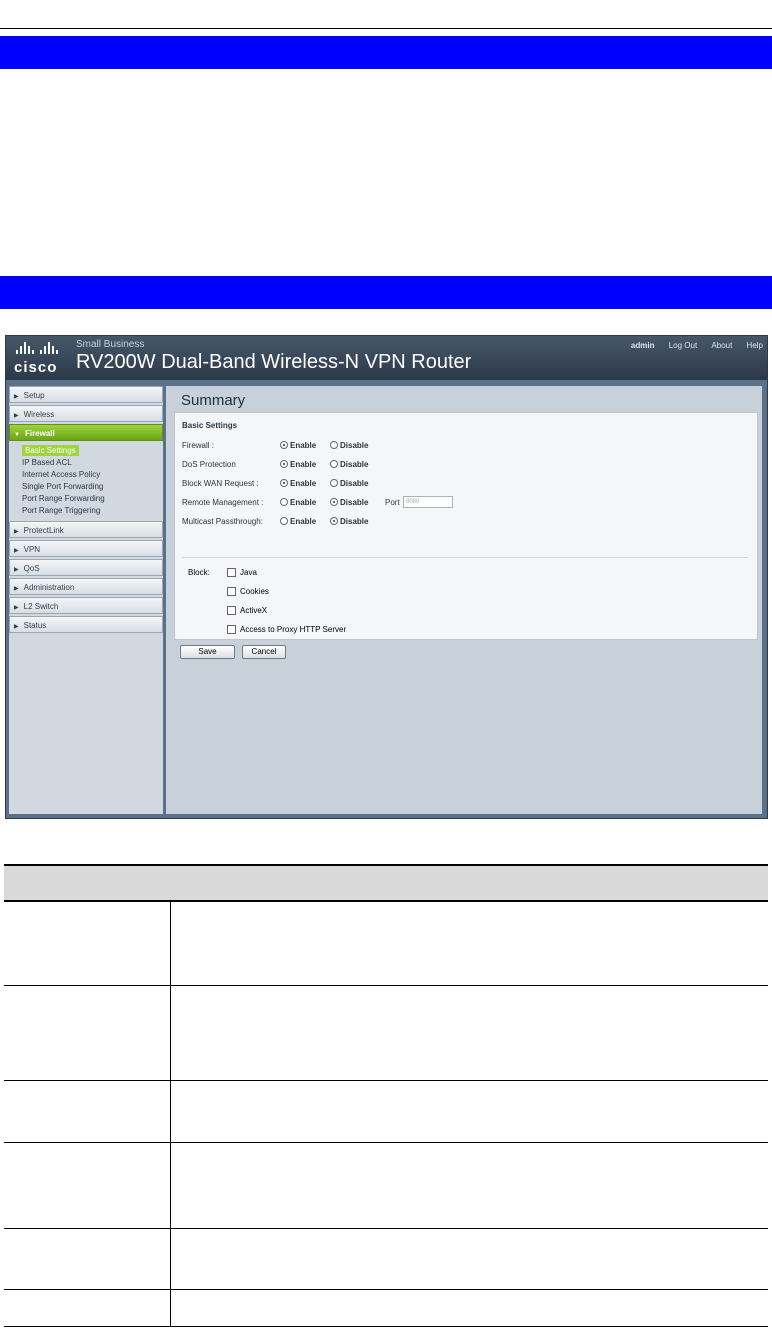 The height and width of the screenshot is (1333, 772). I want to click on page-title: Summary, so click(213, 400).